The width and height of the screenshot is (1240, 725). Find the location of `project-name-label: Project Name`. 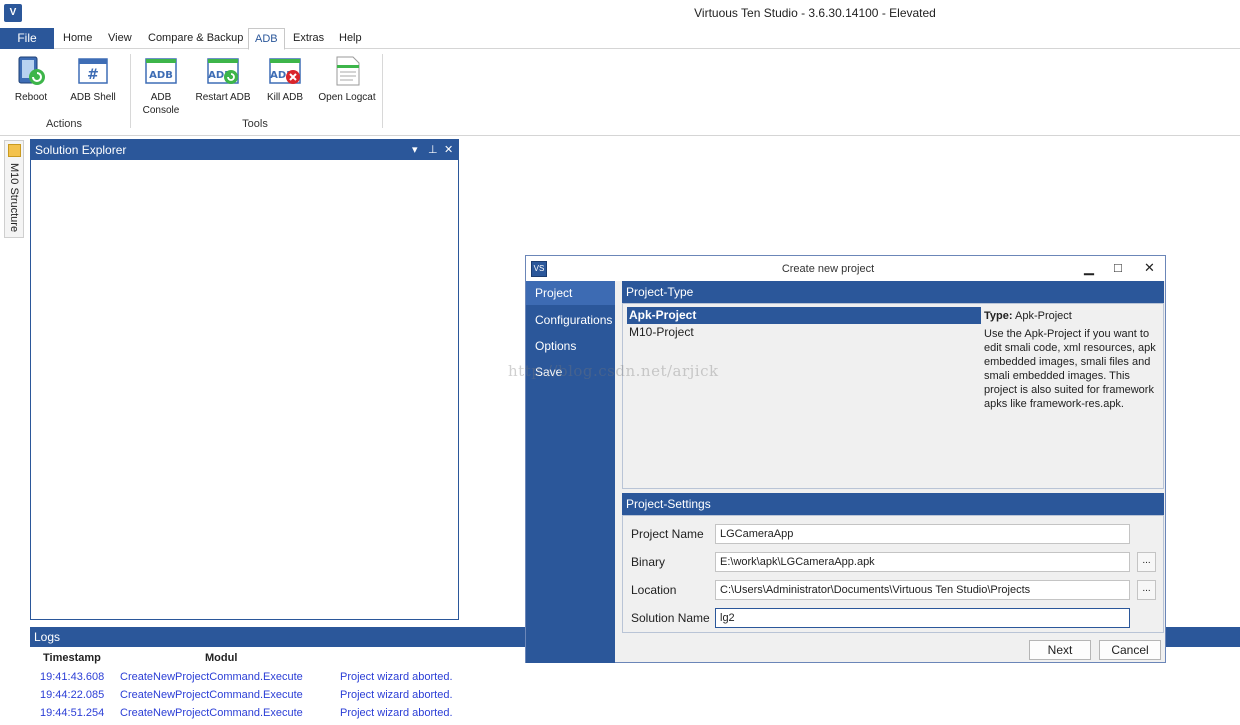

project-name-label: Project Name is located at coordinates (667, 534).